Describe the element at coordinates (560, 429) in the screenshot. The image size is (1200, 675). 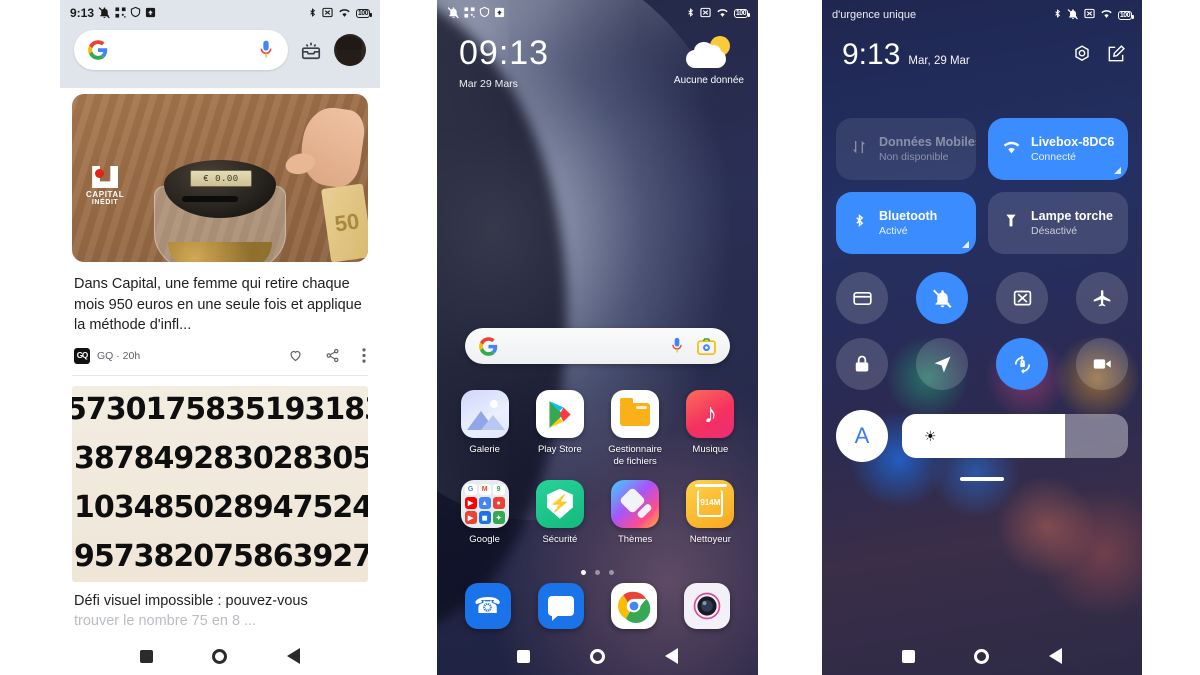
I see `app-play-store: Play Store` at that location.